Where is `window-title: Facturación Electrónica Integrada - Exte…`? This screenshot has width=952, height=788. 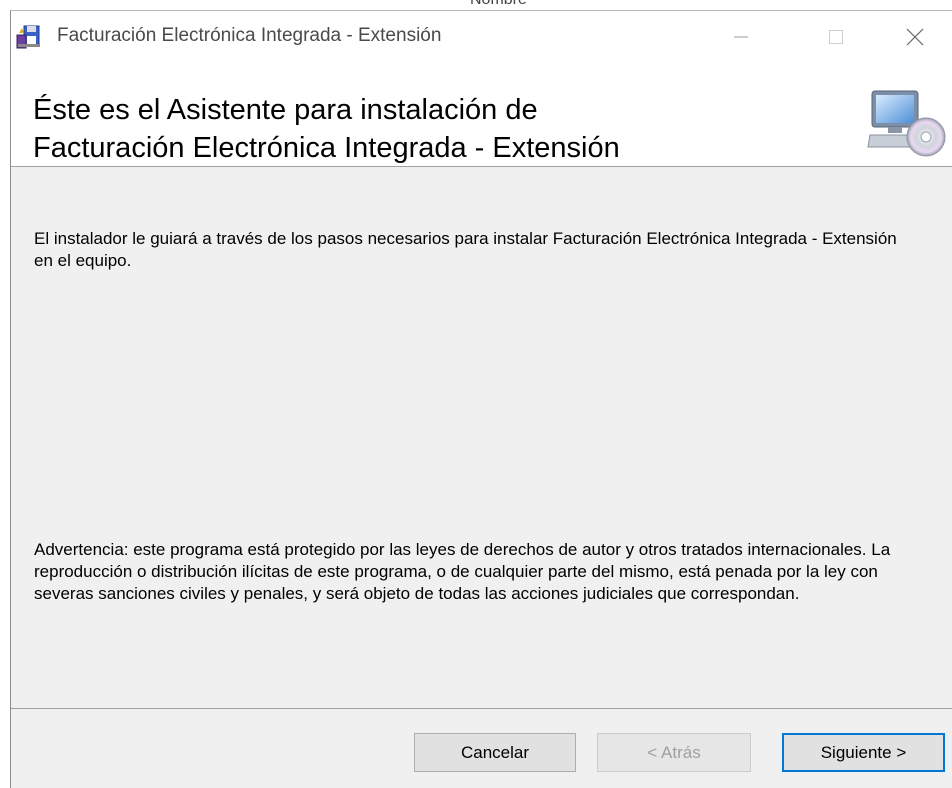
window-title: Facturación Electrónica Integrada - Exte… is located at coordinates (249, 35).